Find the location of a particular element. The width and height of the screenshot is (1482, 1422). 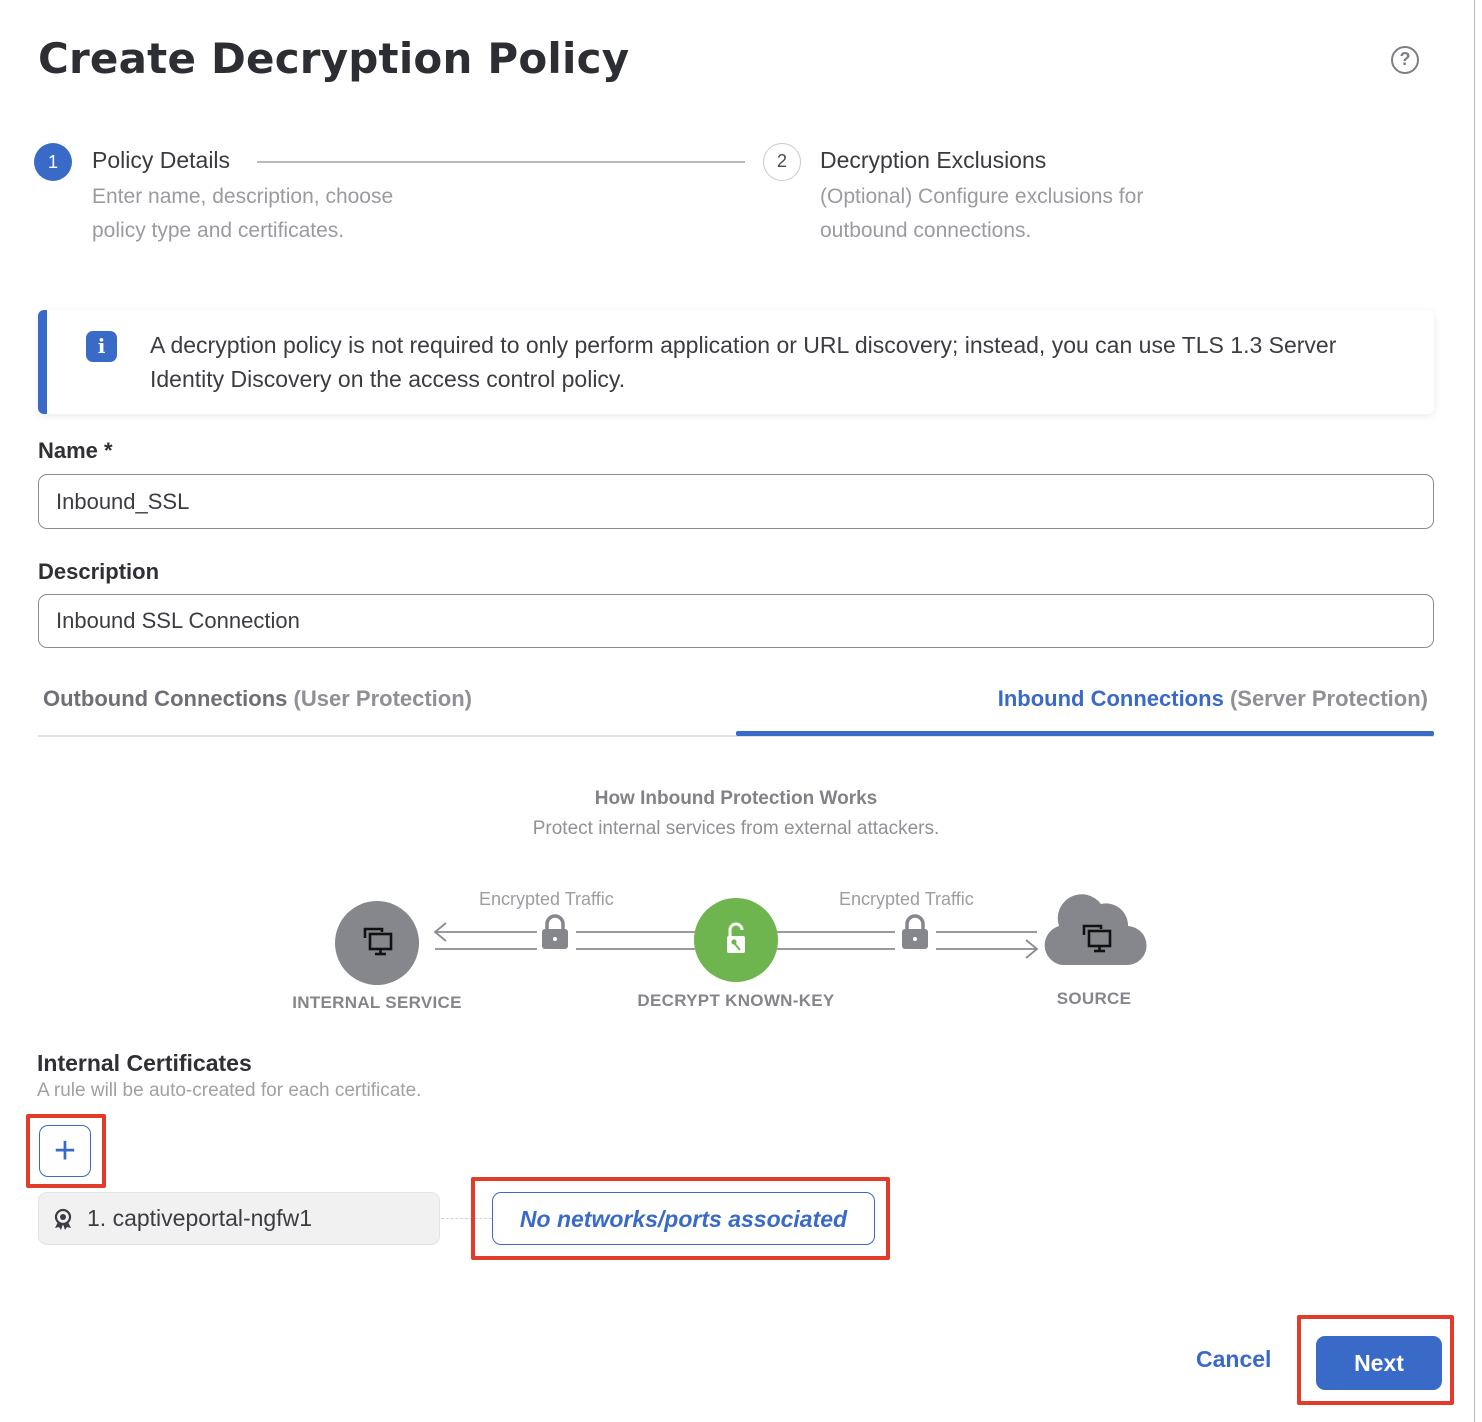

certificate-connector is located at coordinates (466, 1218).